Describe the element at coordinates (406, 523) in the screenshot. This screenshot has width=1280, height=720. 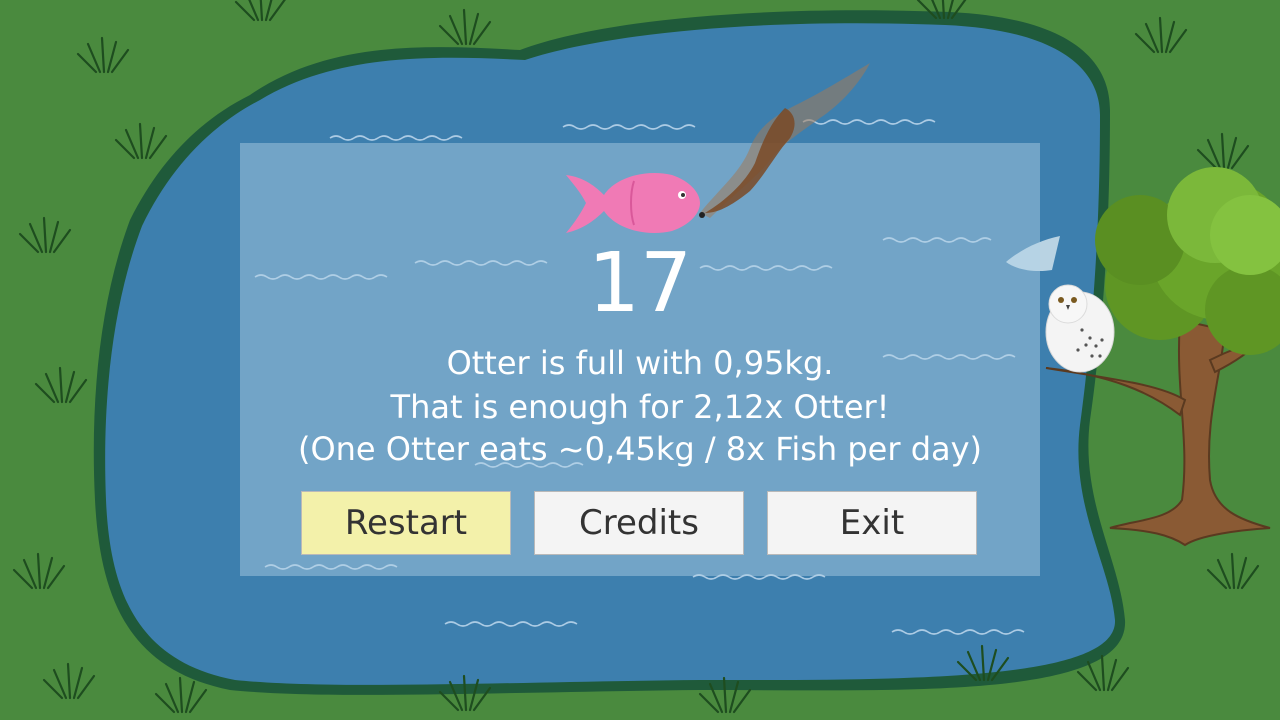
I see `restart-button: Restart` at that location.